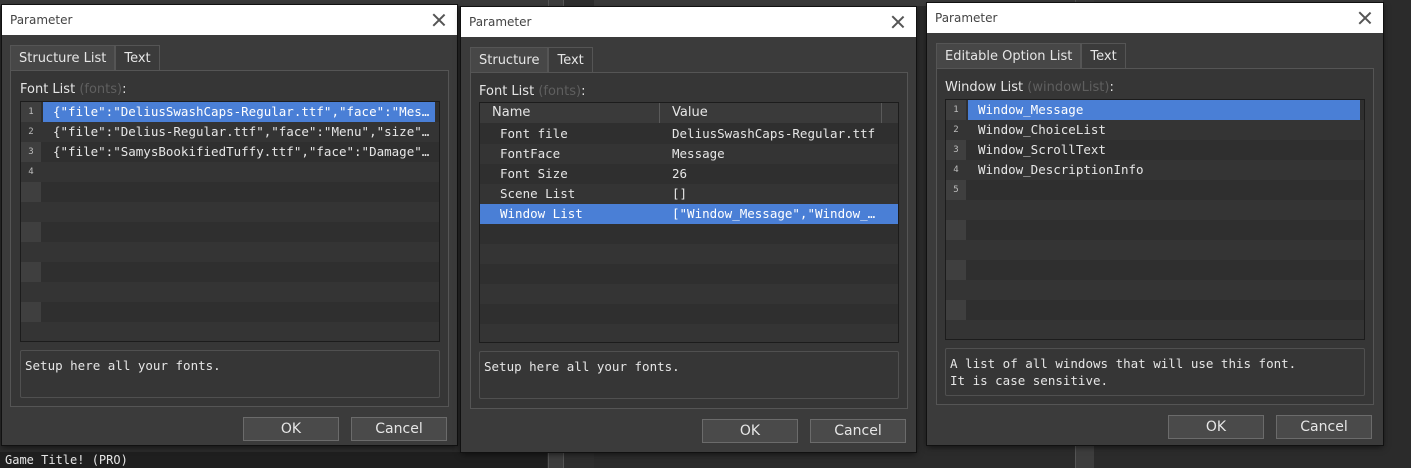 Image resolution: width=1411 pixels, height=468 pixels. I want to click on list-item-text: Window_ChoiceList, so click(1042, 129).